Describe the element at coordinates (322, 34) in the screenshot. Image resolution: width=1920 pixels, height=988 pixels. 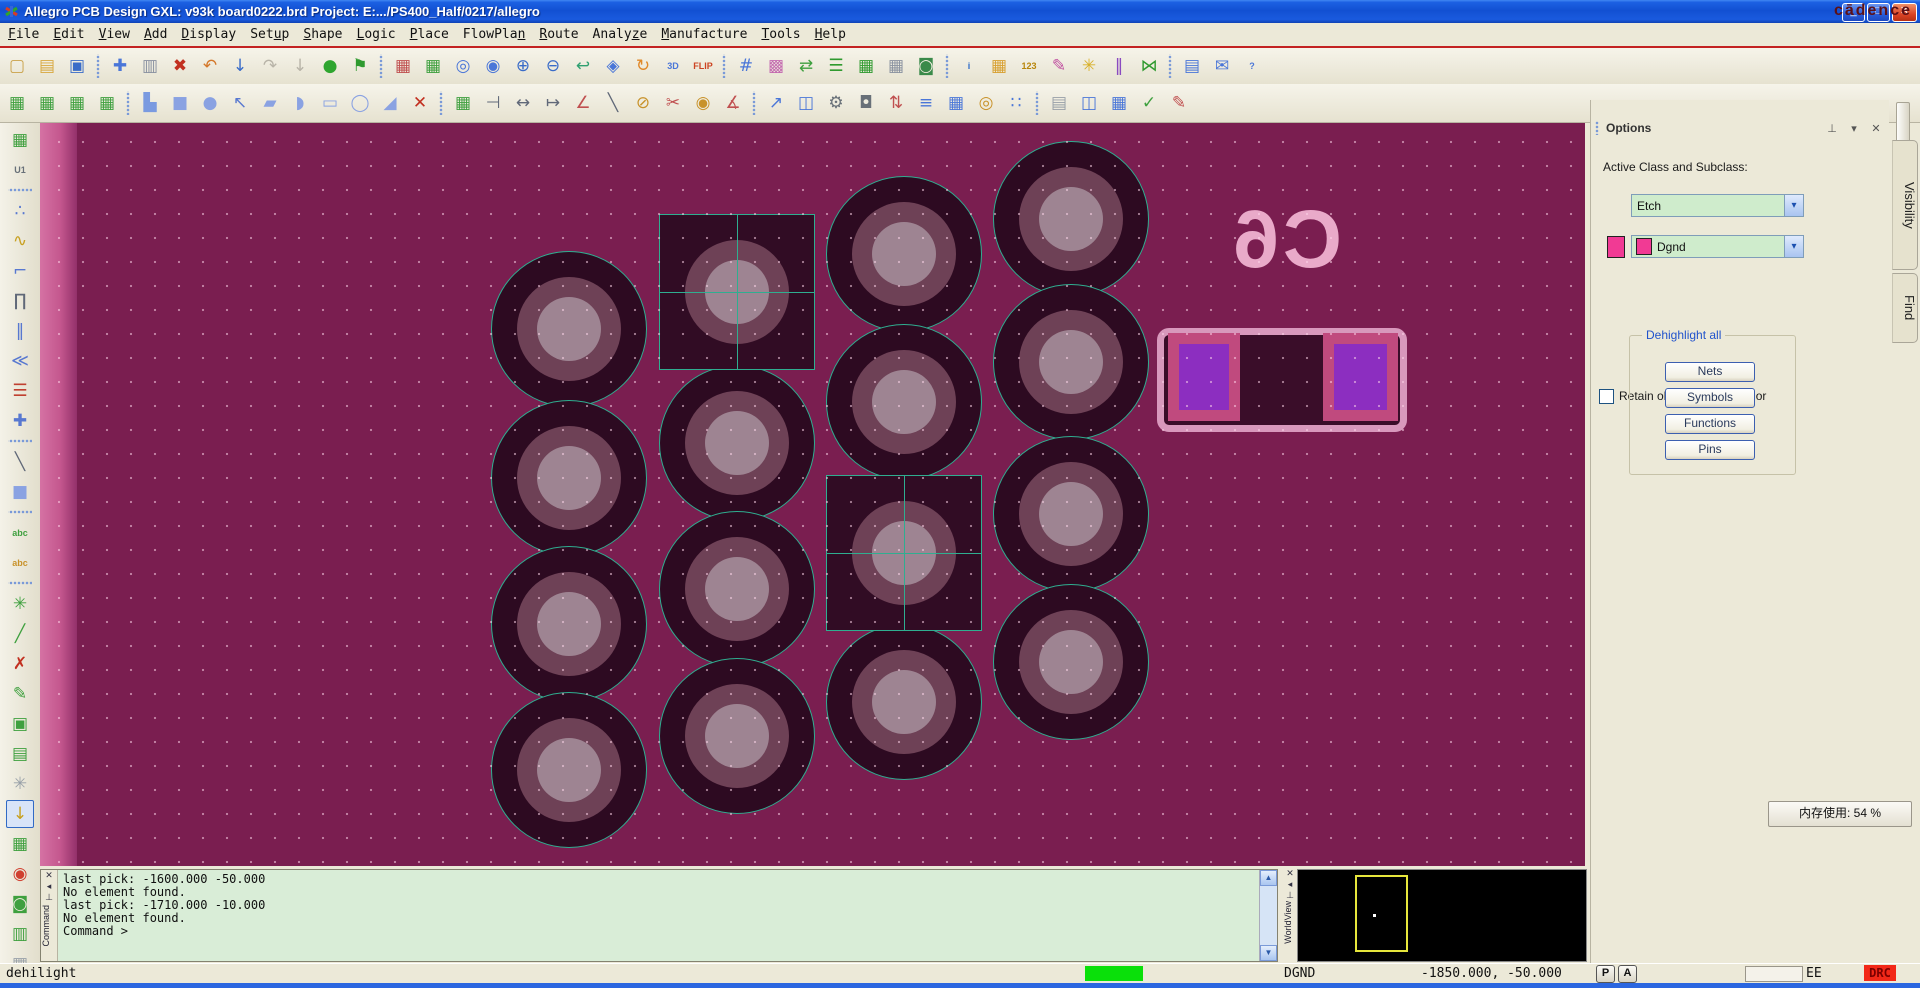
I see `menu-shape: Shape` at that location.